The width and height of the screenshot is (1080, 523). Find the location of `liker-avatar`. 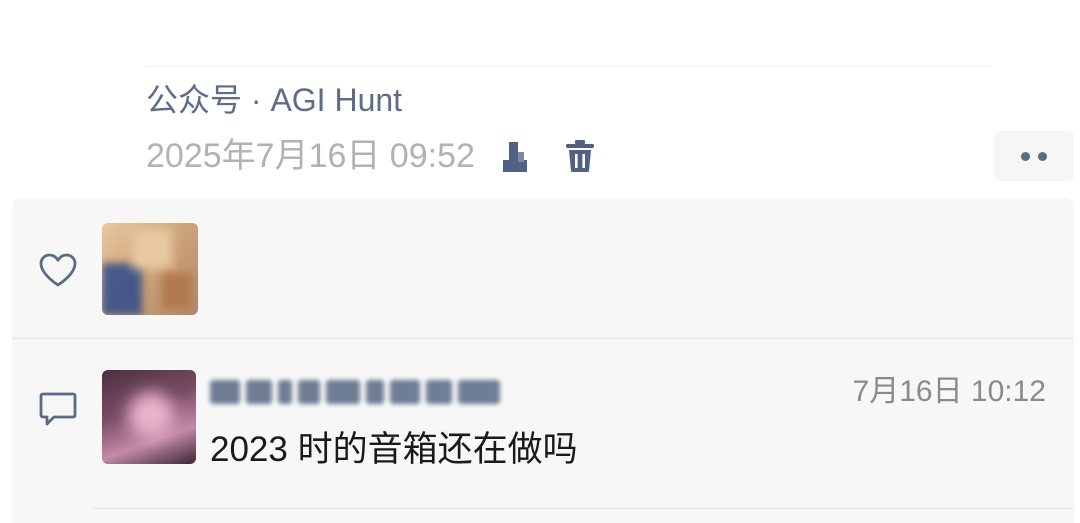

liker-avatar is located at coordinates (150, 269).